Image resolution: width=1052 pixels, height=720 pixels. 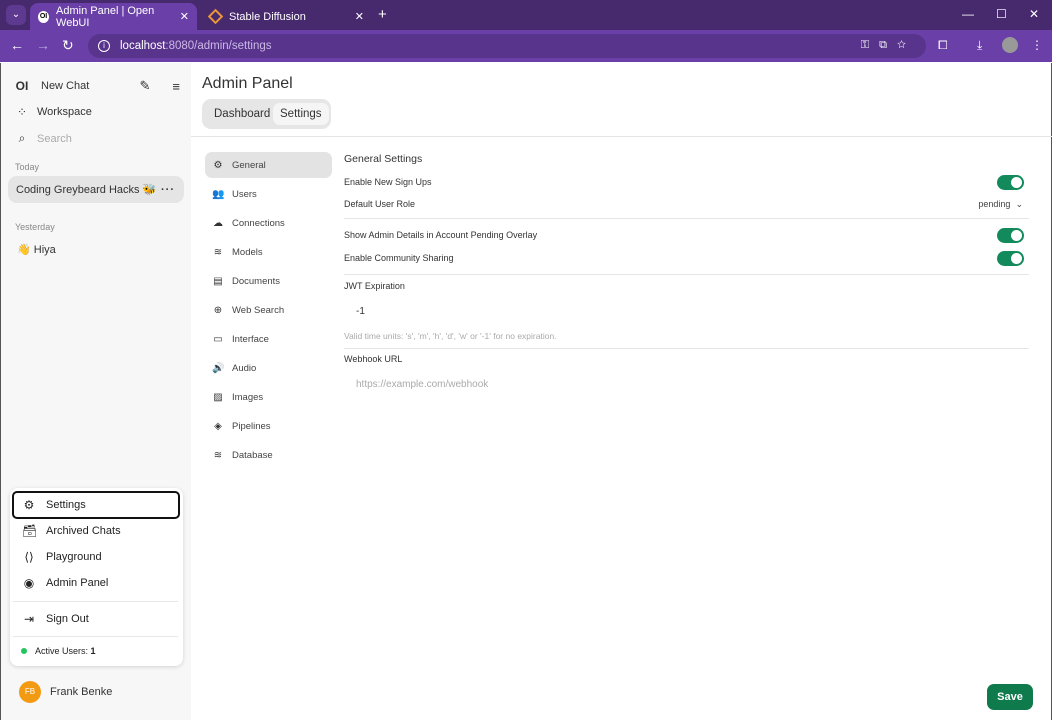 I want to click on jwt-label: JWT Expiration, so click(x=374, y=286).